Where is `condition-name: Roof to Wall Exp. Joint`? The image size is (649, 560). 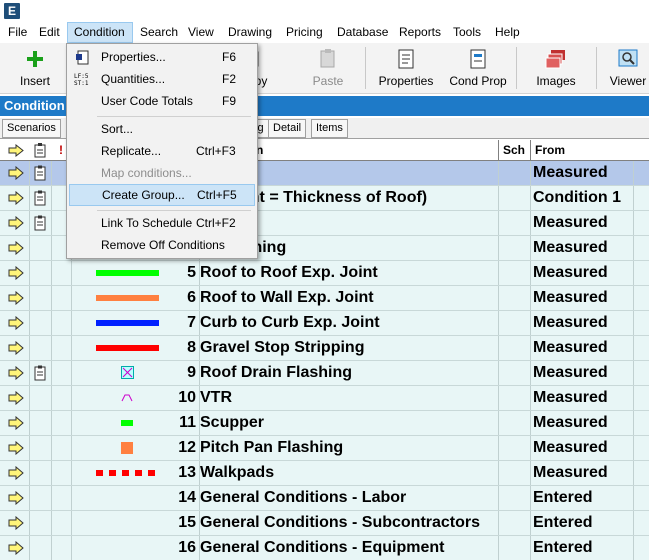 condition-name: Roof to Wall Exp. Joint is located at coordinates (287, 297).